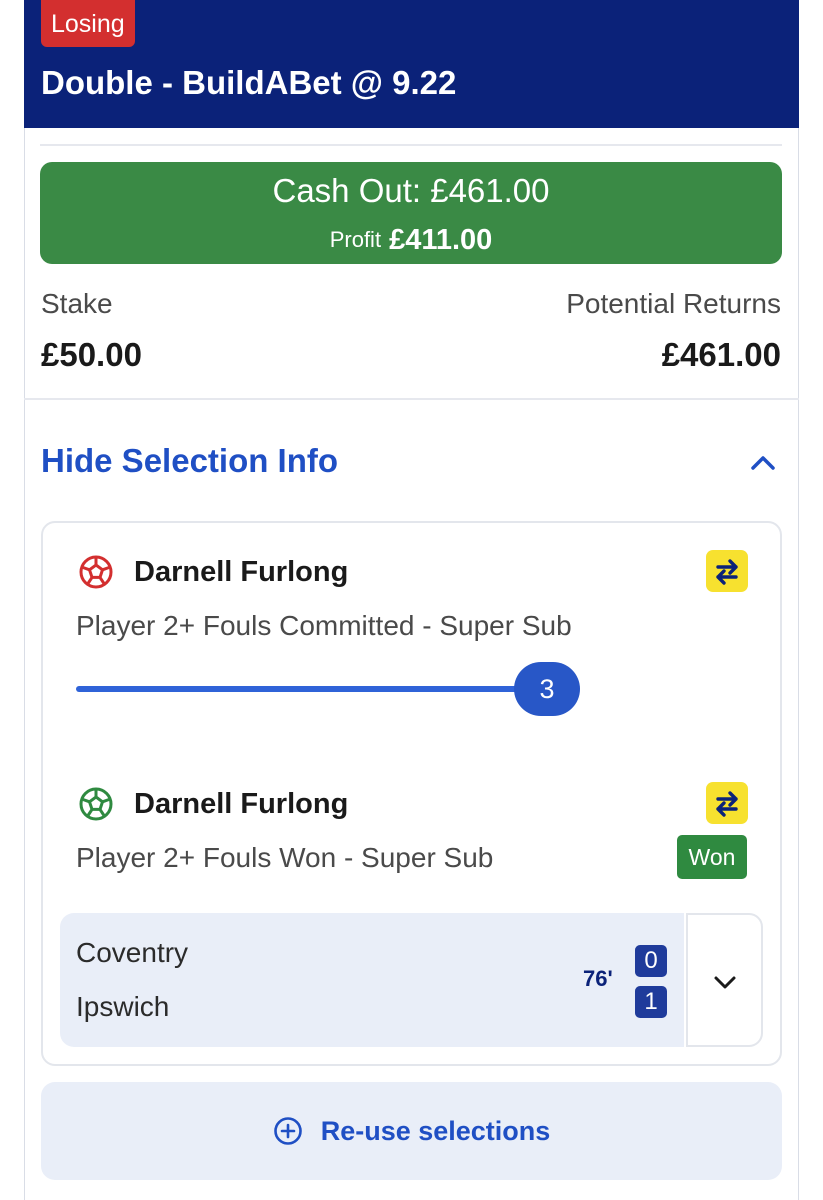  What do you see at coordinates (91, 354) in the screenshot?
I see `stake-value: £50.00` at bounding box center [91, 354].